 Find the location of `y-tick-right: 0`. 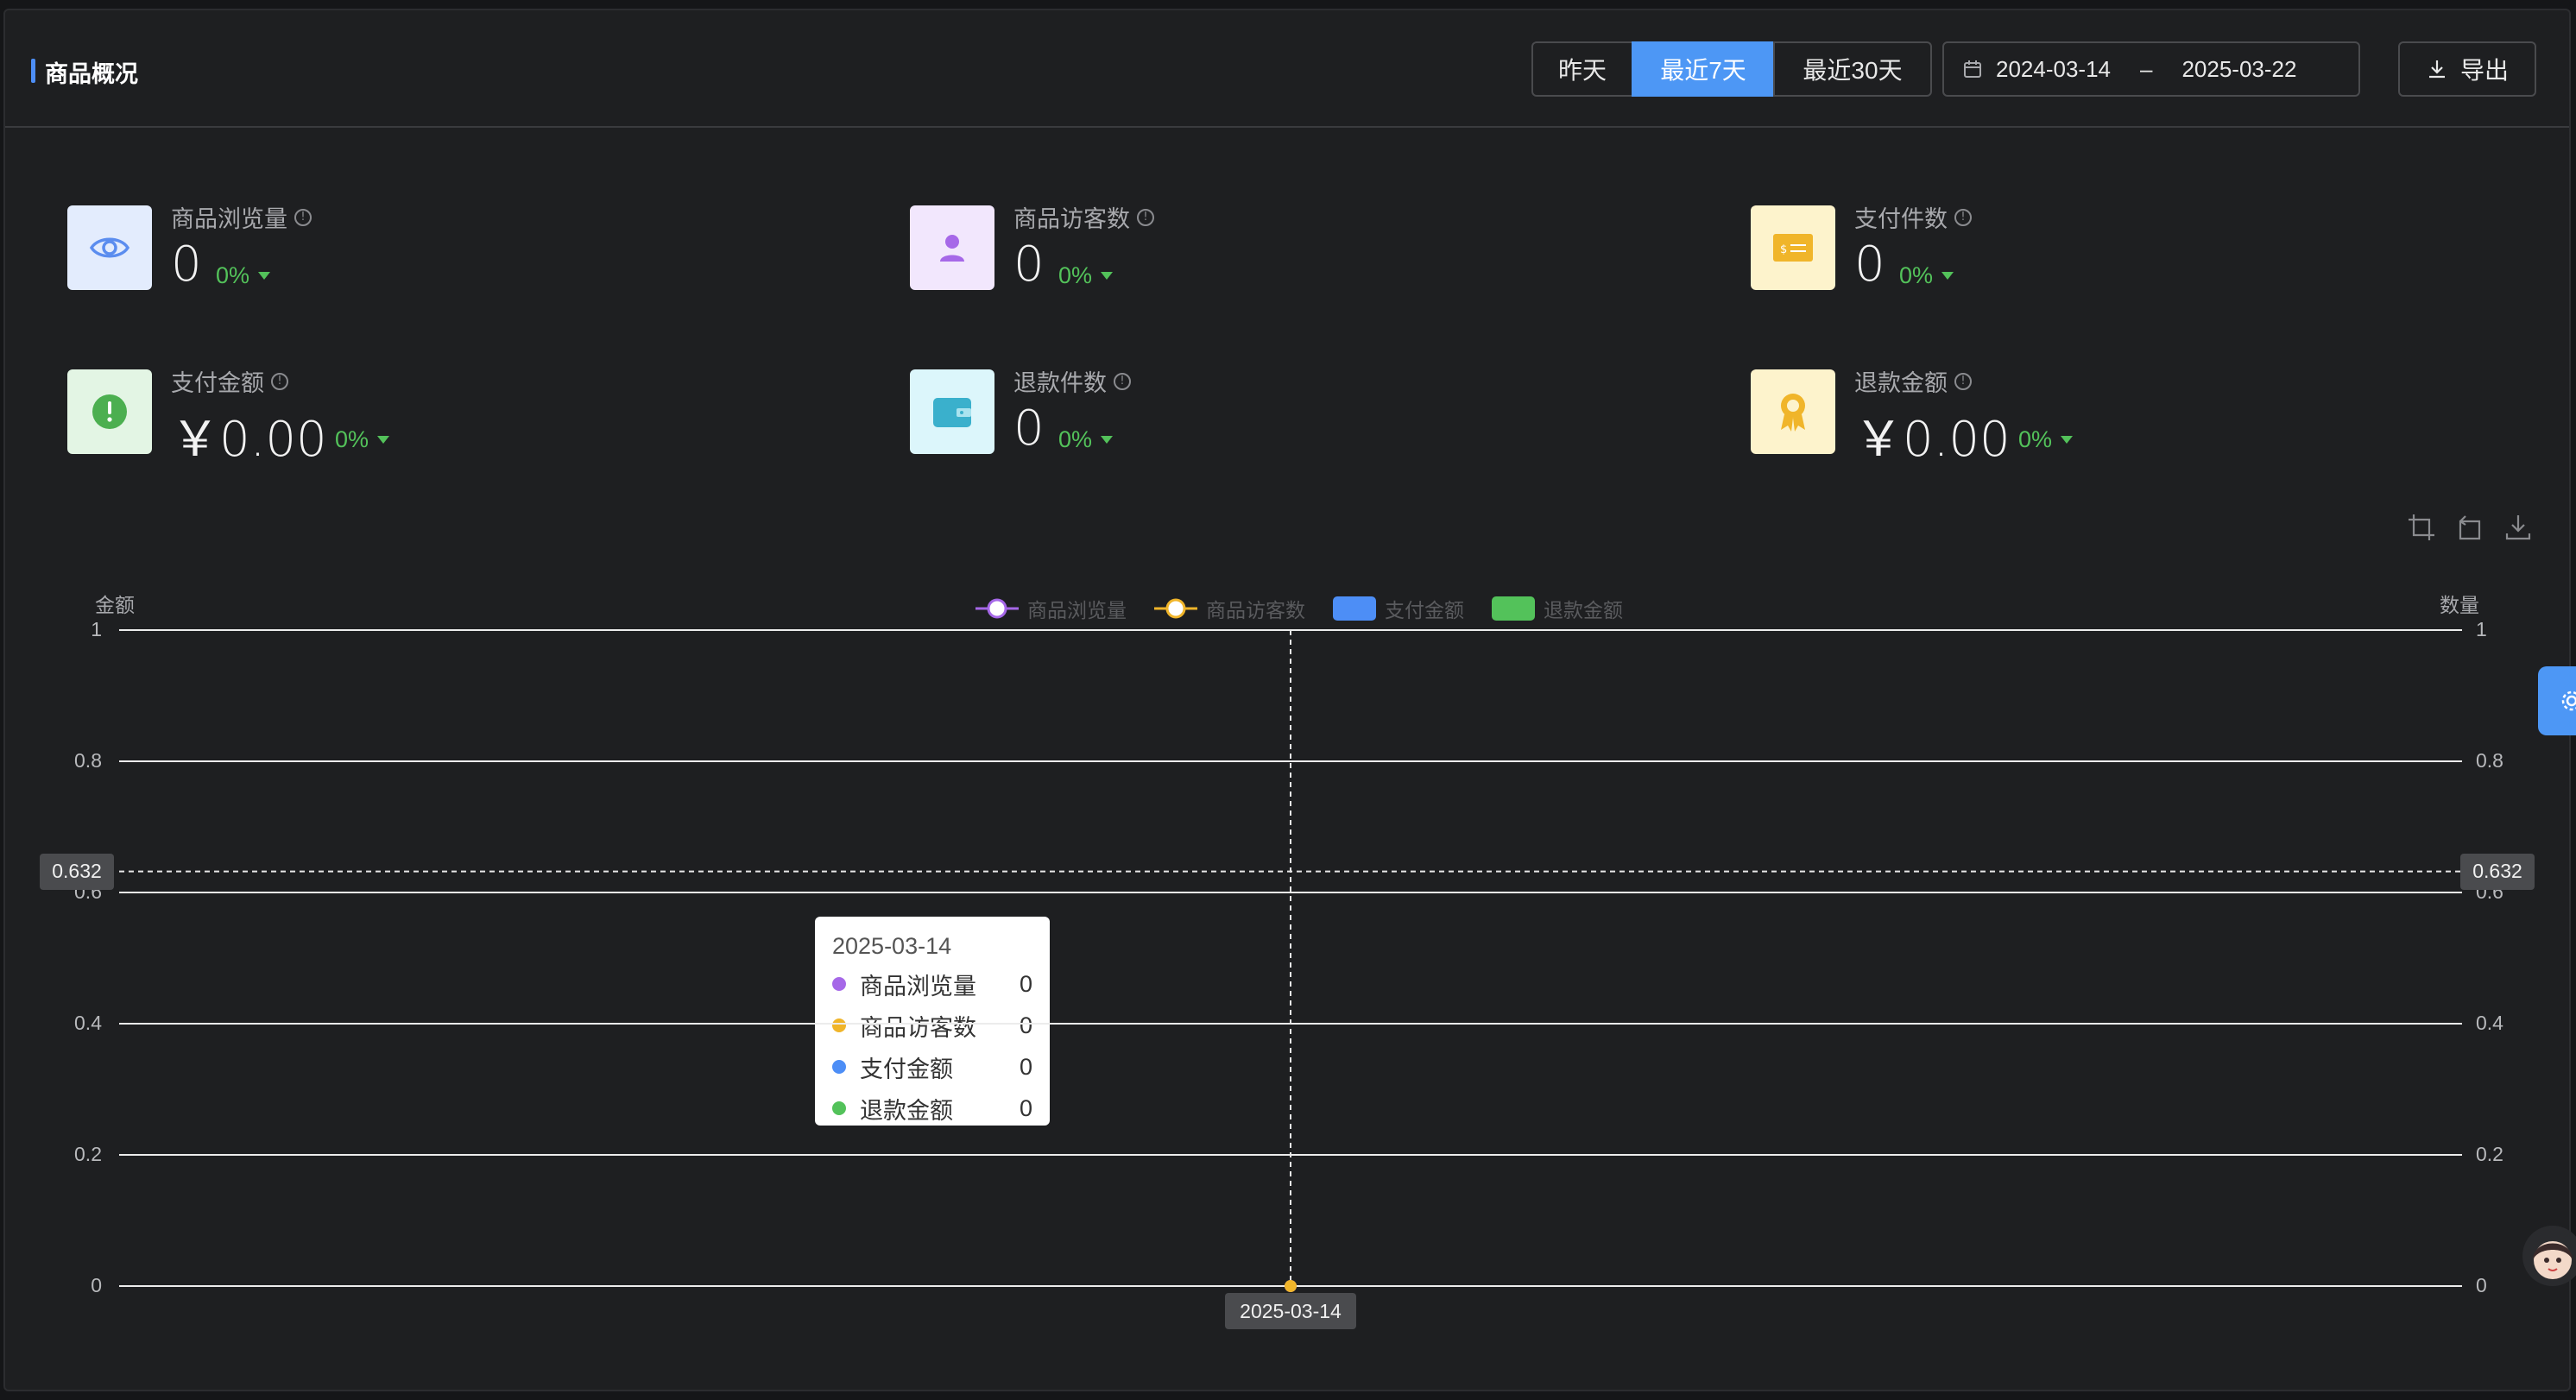

y-tick-right: 0 is located at coordinates (2481, 1285).